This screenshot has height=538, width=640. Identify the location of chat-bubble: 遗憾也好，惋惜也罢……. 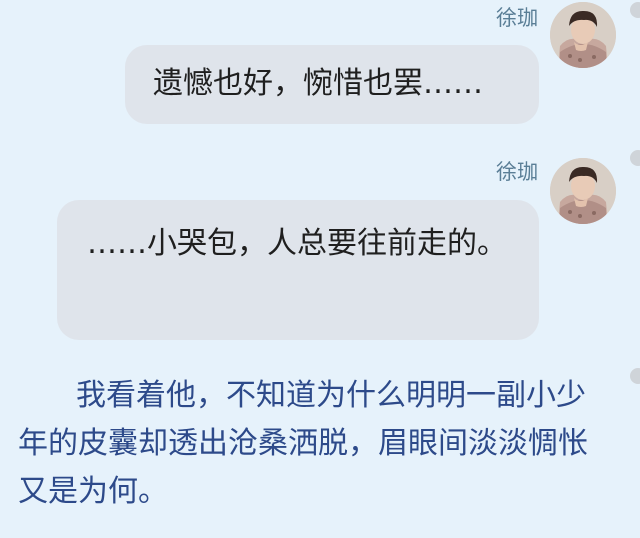
(332, 84).